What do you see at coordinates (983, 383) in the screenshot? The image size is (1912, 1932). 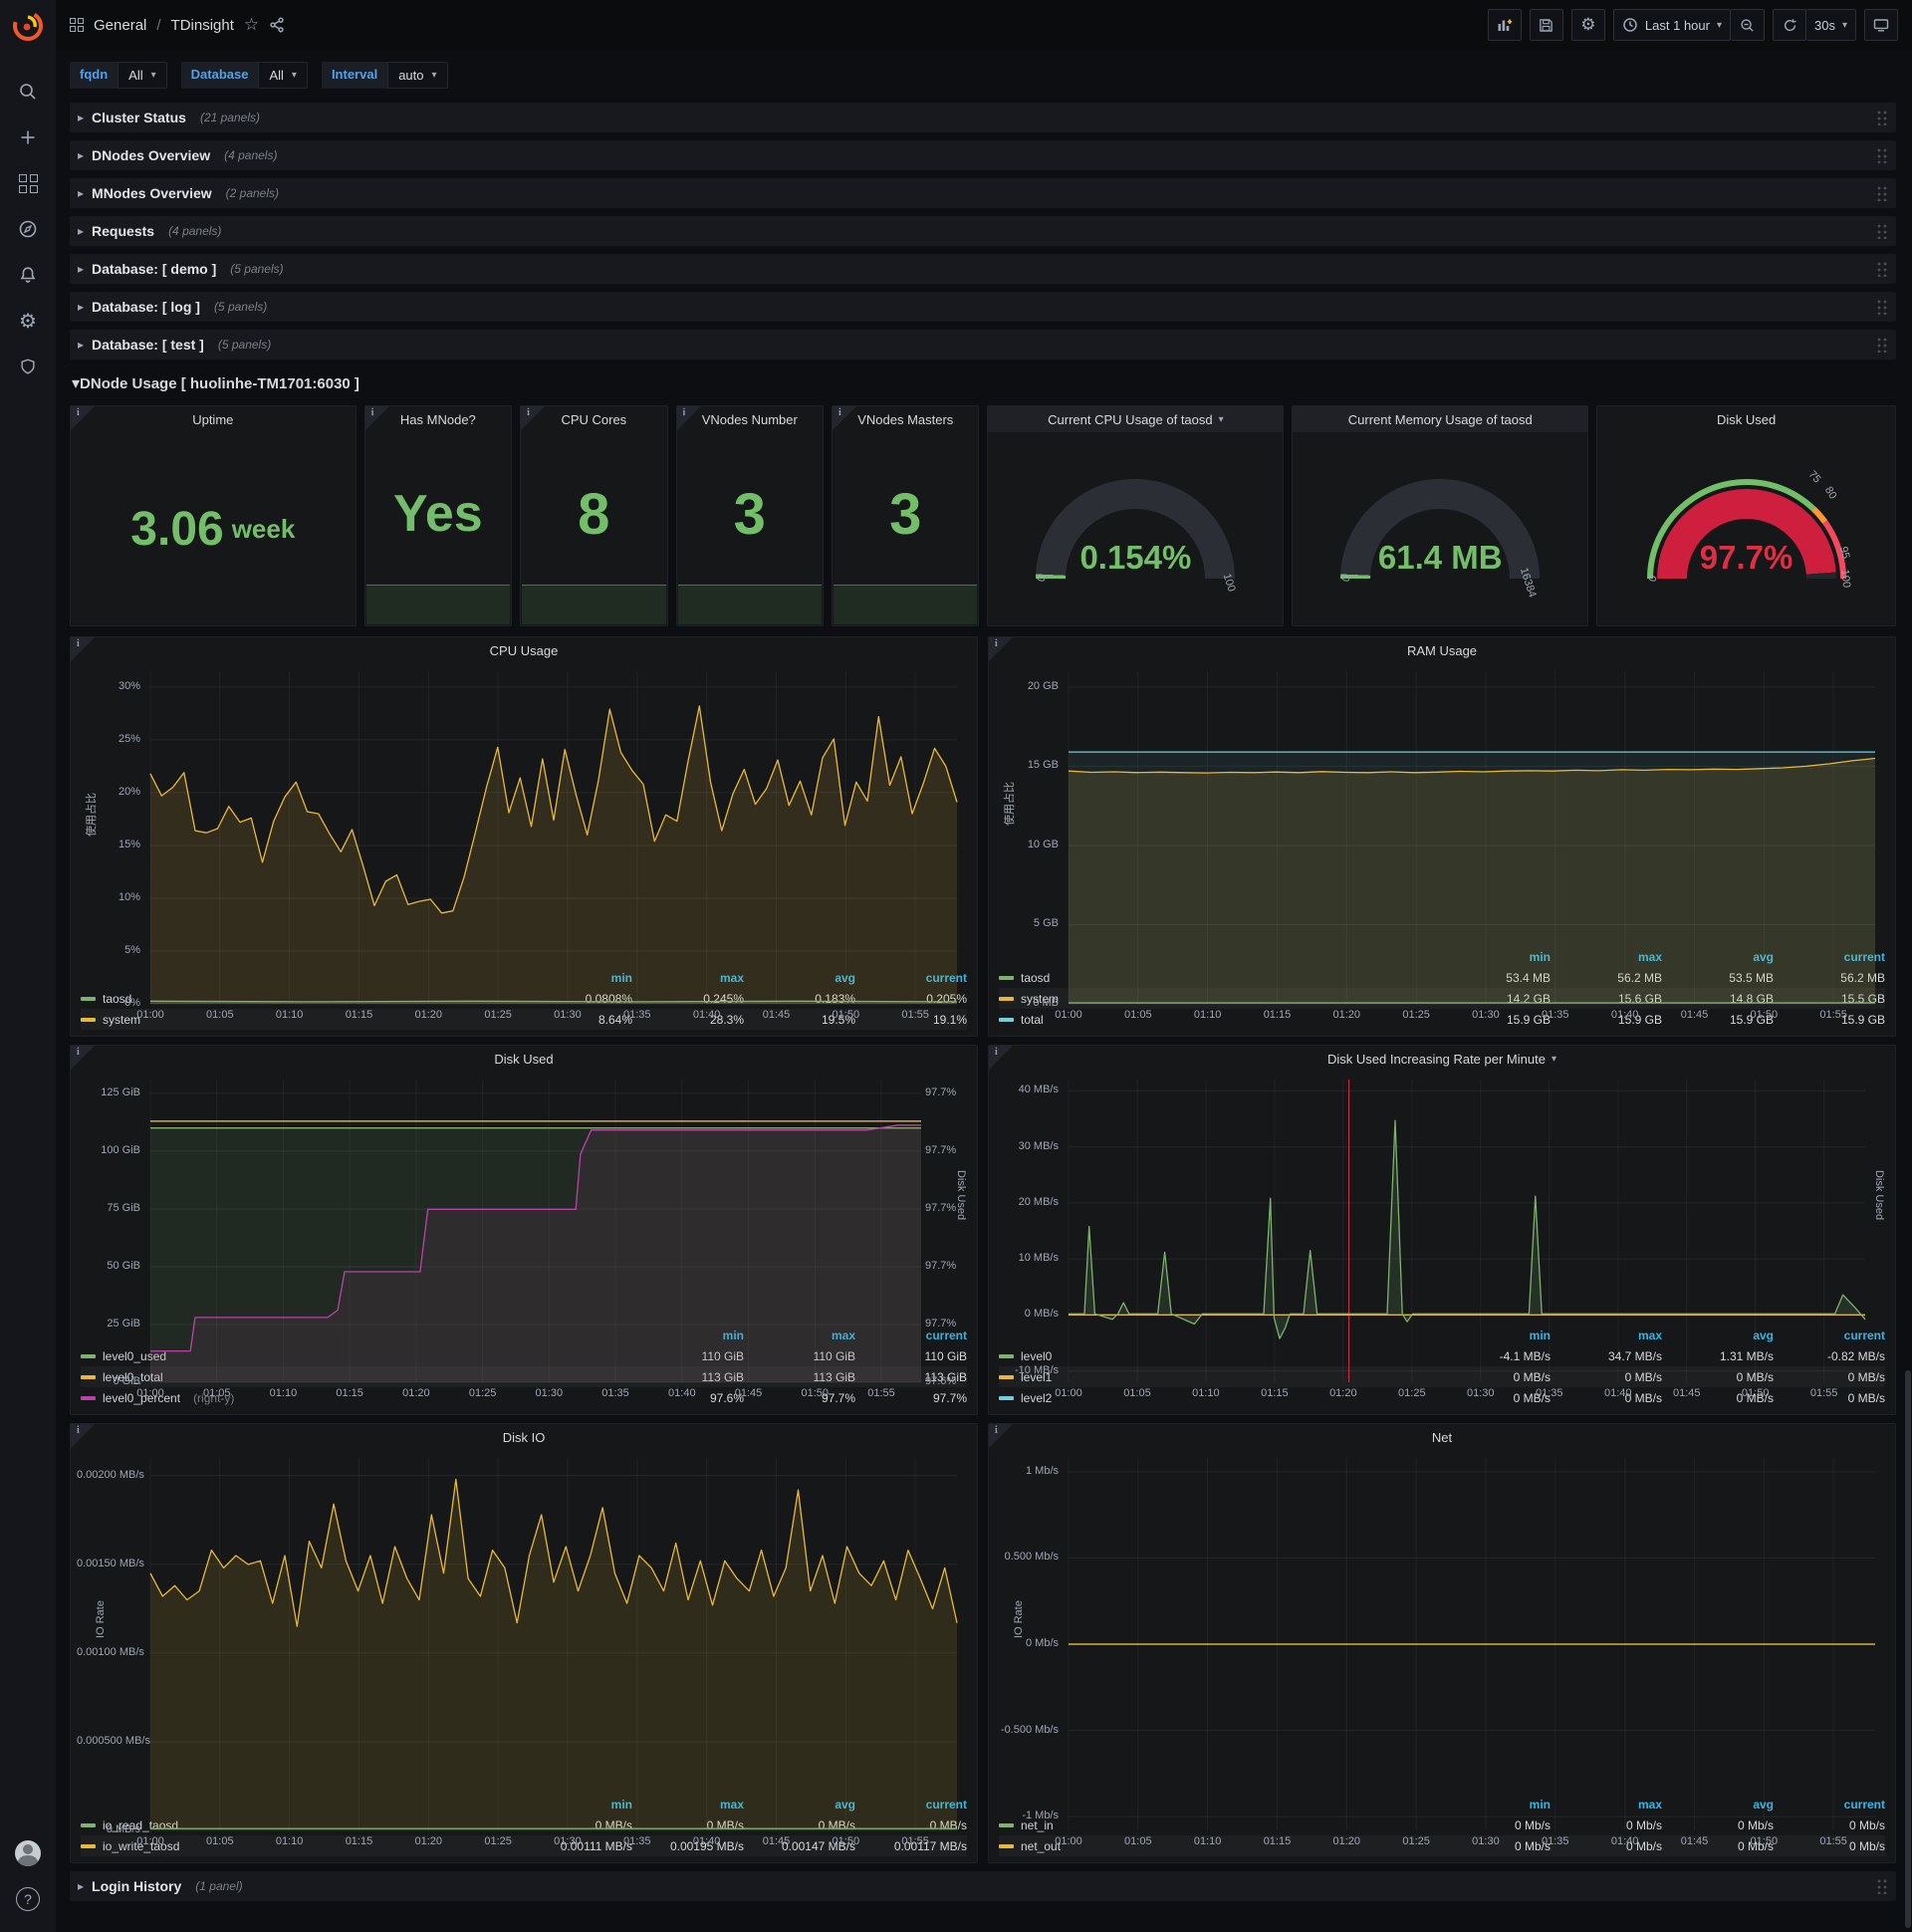 I see `row-dnode-usage: ▾ DNode Usage [ huolinhe-TM1701:6030 ]` at bounding box center [983, 383].